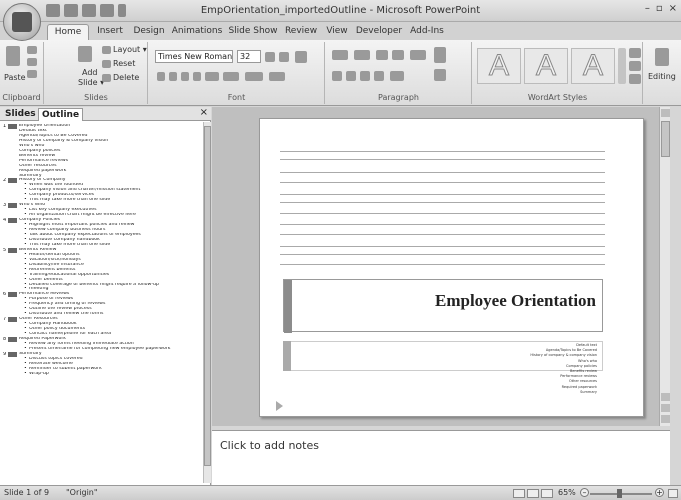 Image resolution: width=681 pixels, height=500 pixels. Describe the element at coordinates (207, 296) in the screenshot. I see `outline-scroll-thumb` at that location.